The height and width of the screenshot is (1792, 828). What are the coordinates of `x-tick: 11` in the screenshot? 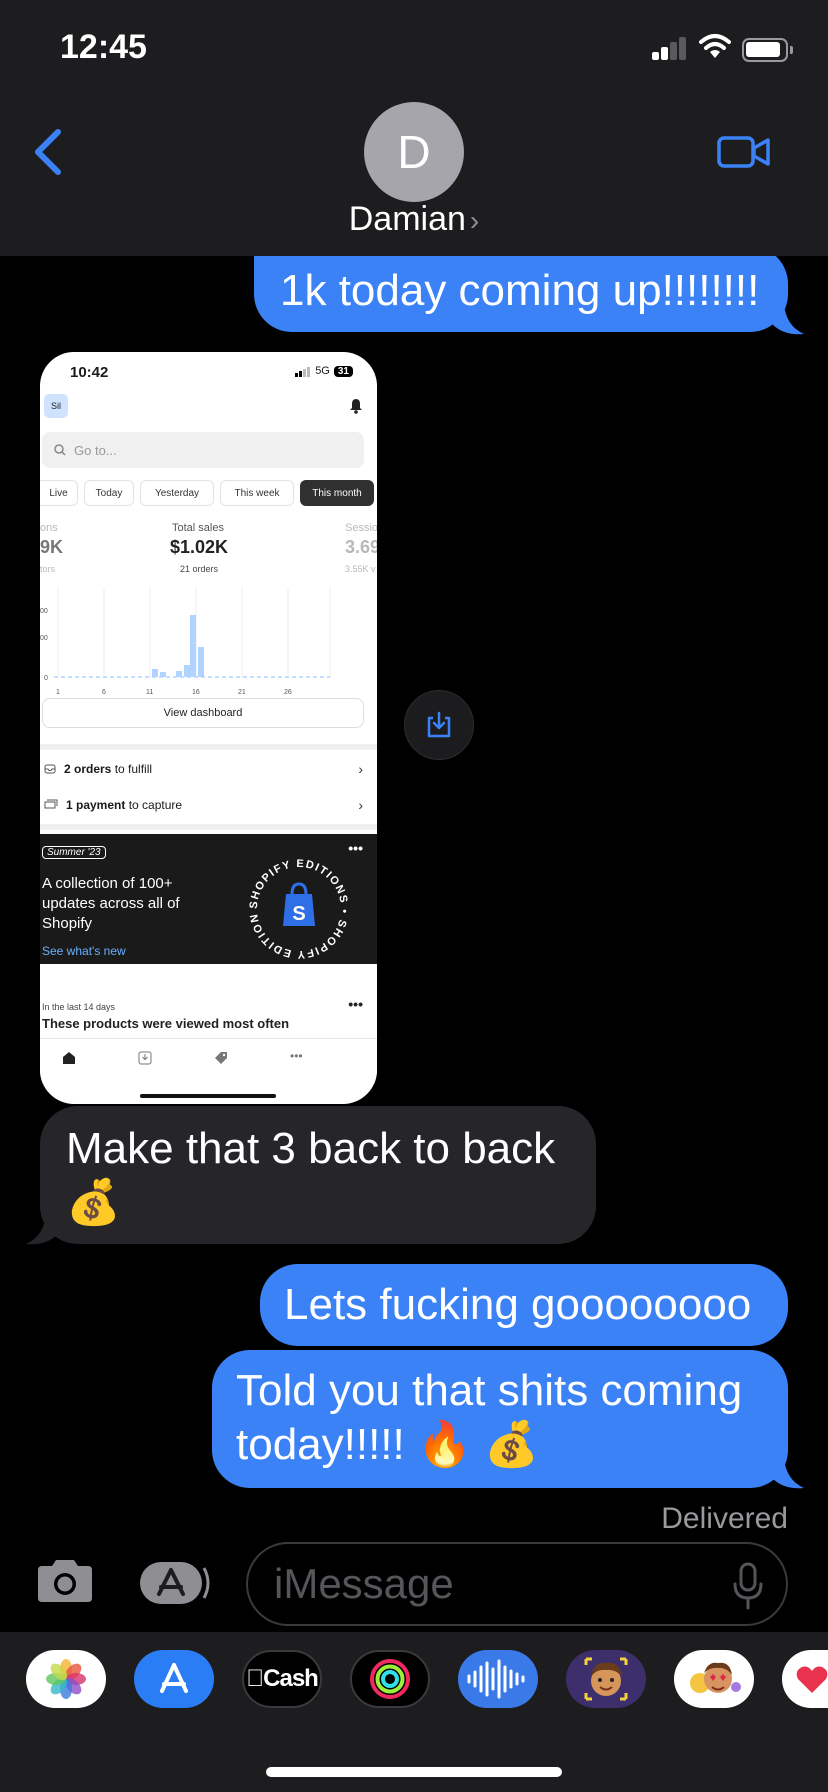 It's located at (149, 692).